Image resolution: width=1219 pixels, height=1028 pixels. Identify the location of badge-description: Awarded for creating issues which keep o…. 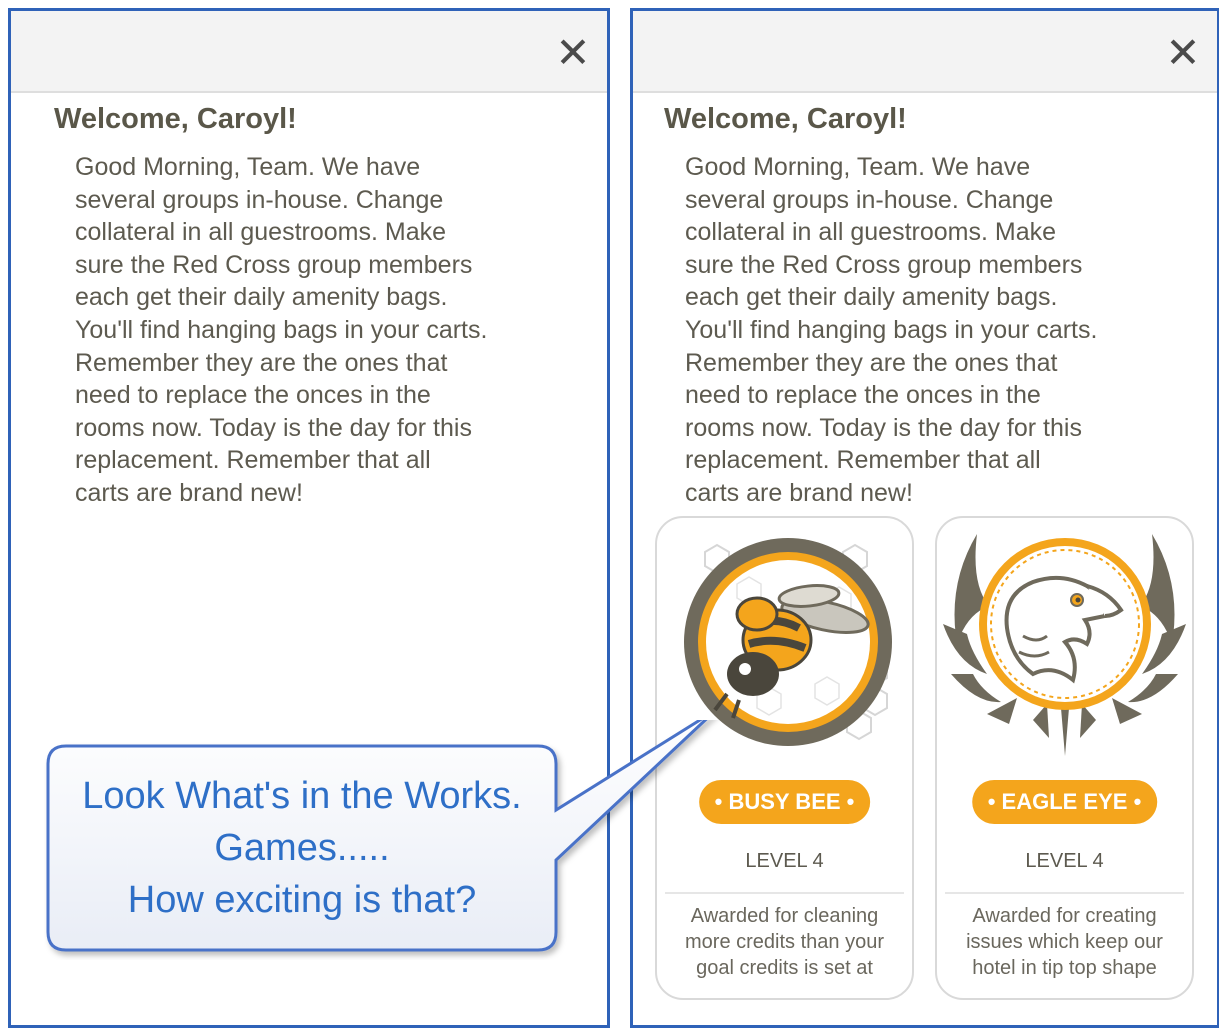
(1064, 942).